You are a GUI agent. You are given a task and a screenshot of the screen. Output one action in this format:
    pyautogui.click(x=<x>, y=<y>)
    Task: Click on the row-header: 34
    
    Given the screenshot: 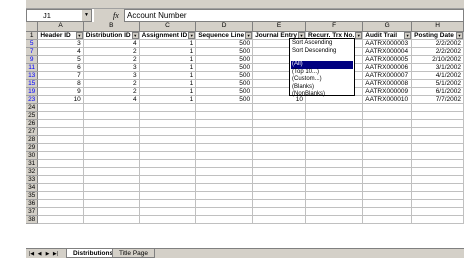 What is the action you would take?
    pyautogui.click(x=32, y=187)
    